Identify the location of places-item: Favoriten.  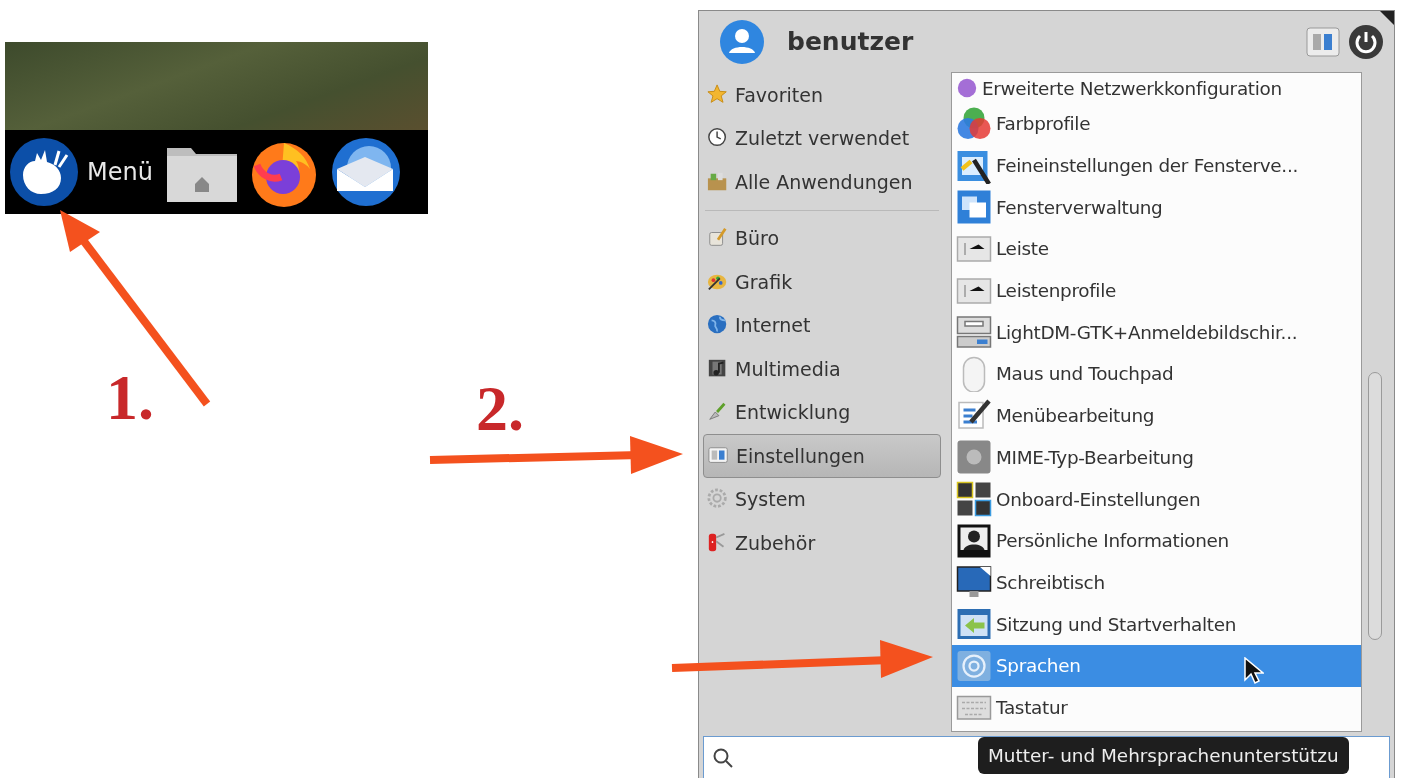
(822, 95).